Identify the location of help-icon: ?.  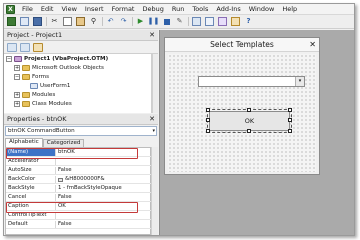
(248, 21).